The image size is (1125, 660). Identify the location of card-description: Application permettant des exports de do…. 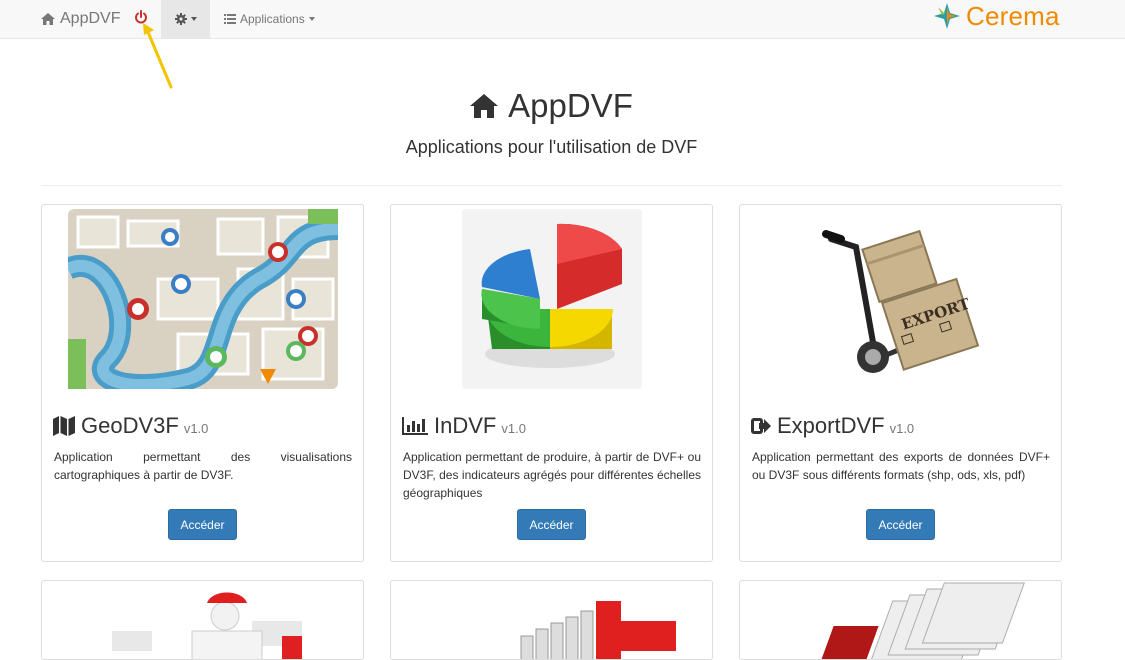
(901, 466).